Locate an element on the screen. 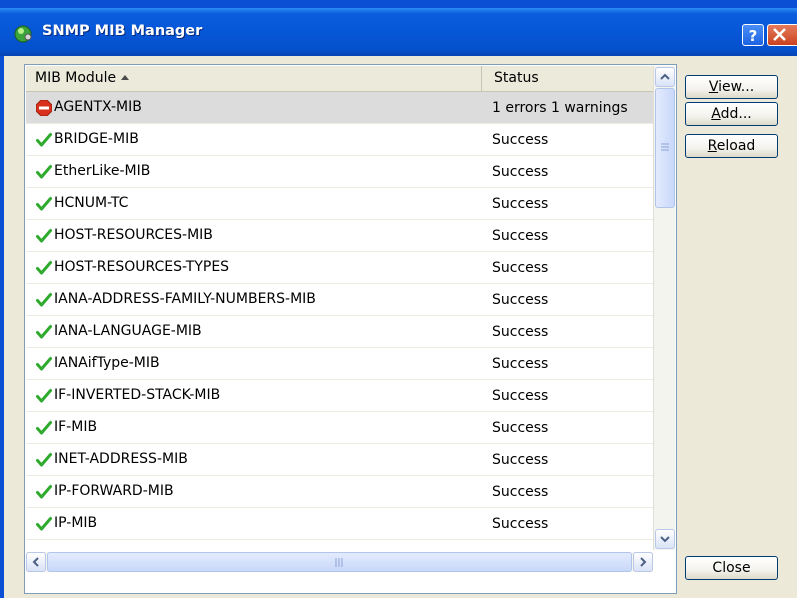  arrow-left-icon is located at coordinates (35, 562).